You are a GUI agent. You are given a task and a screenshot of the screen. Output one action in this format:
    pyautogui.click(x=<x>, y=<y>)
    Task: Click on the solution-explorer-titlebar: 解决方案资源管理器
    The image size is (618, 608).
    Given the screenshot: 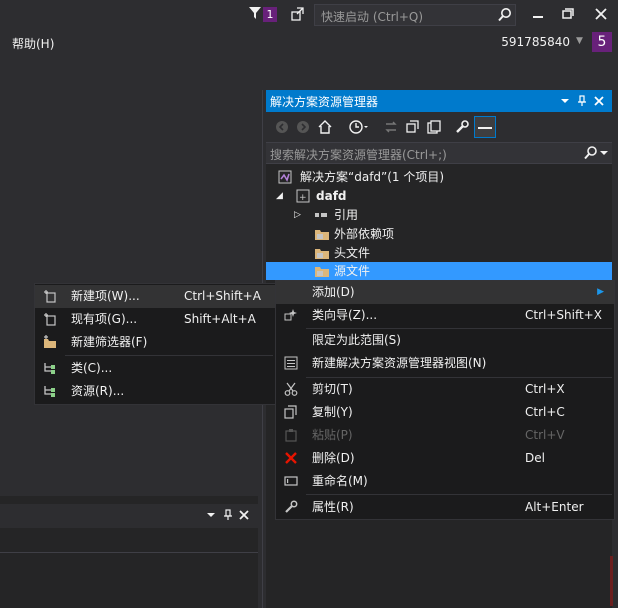 What is the action you would take?
    pyautogui.click(x=439, y=101)
    